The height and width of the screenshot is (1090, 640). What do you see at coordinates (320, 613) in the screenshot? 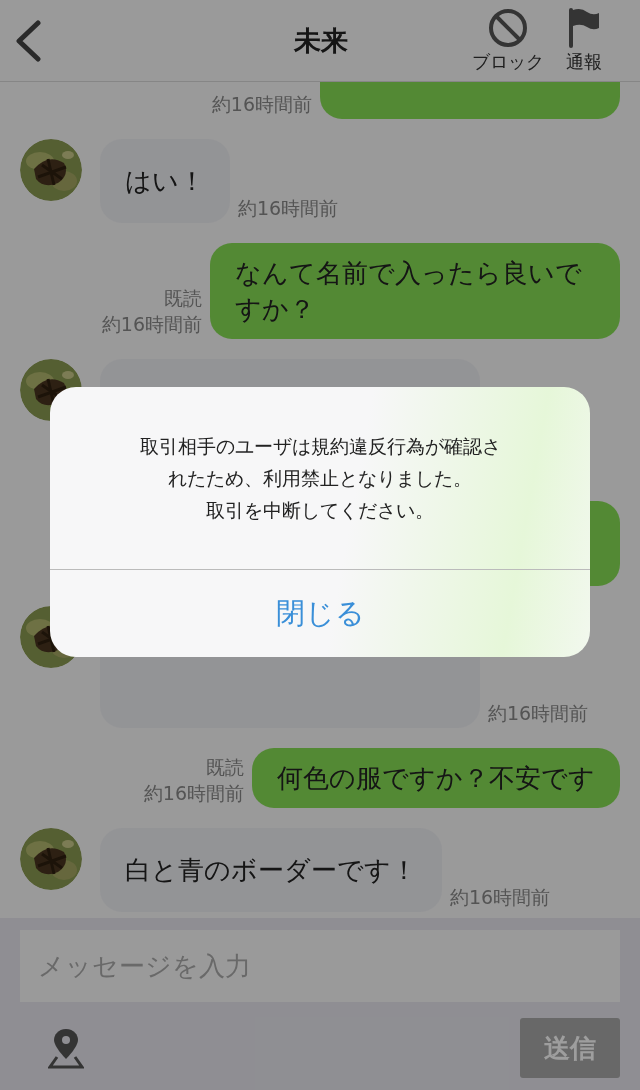
I see `close-button: 閉じる` at bounding box center [320, 613].